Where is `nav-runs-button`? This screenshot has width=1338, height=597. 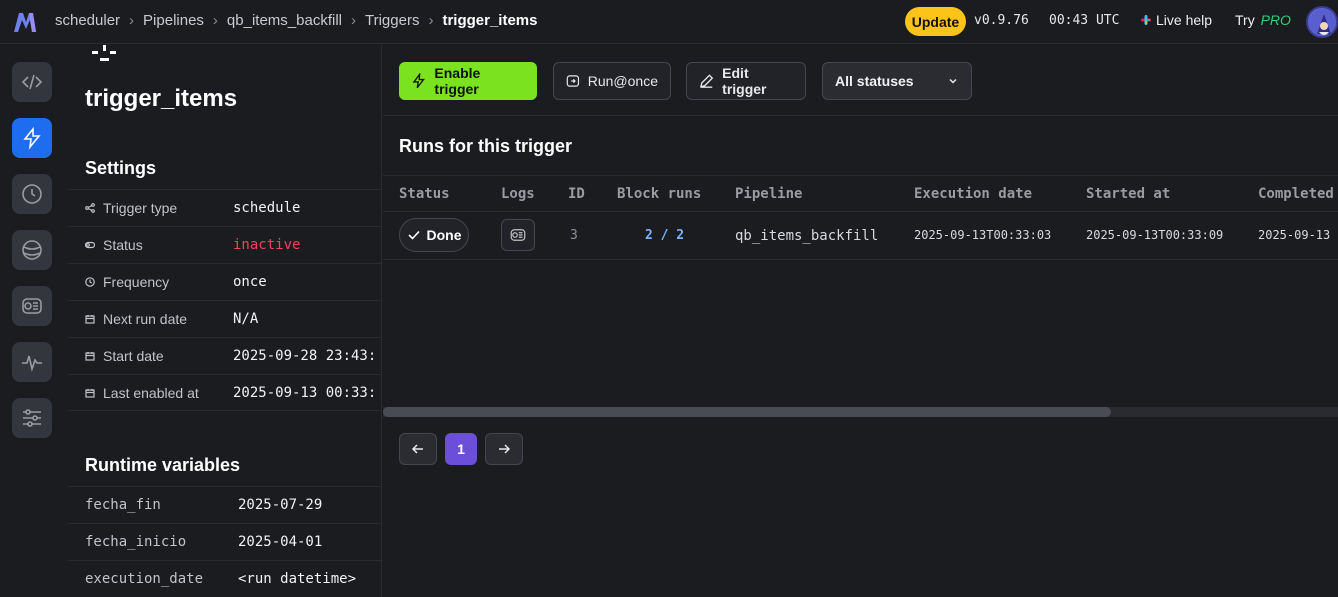
nav-runs-button is located at coordinates (32, 194).